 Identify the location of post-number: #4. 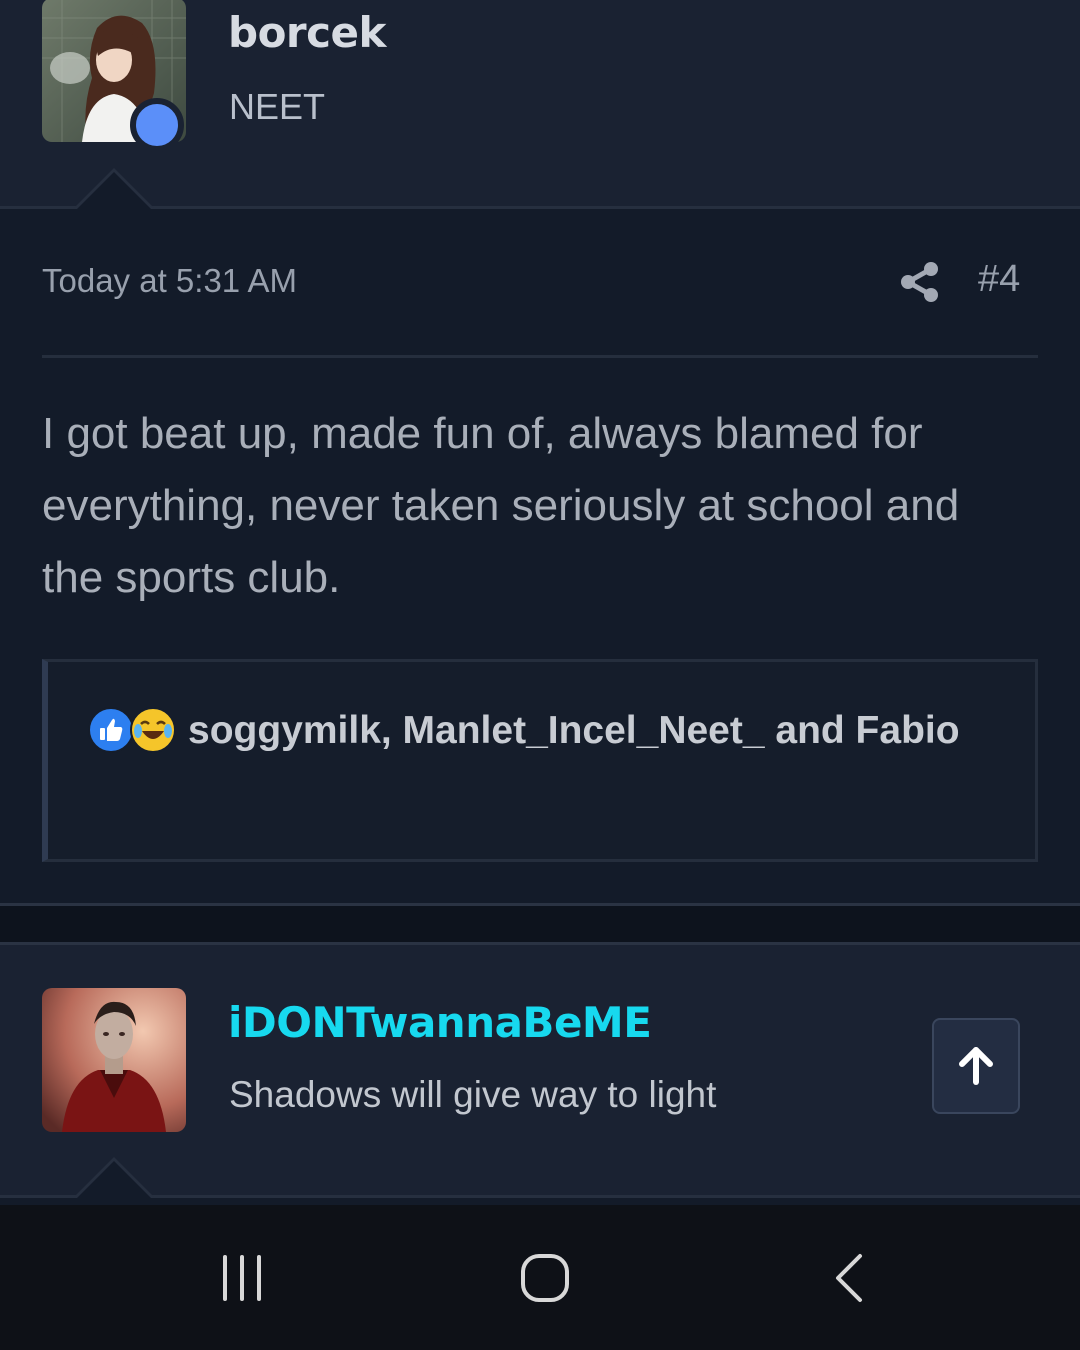
(999, 279).